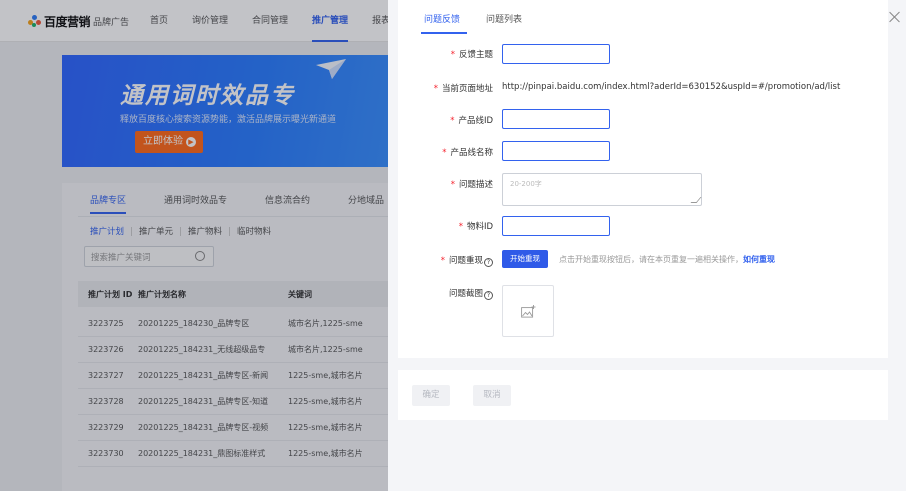 Image resolution: width=906 pixels, height=491 pixels. Describe the element at coordinates (759, 259) in the screenshot. I see `how-to-reproduce-link: 如何重现` at that location.